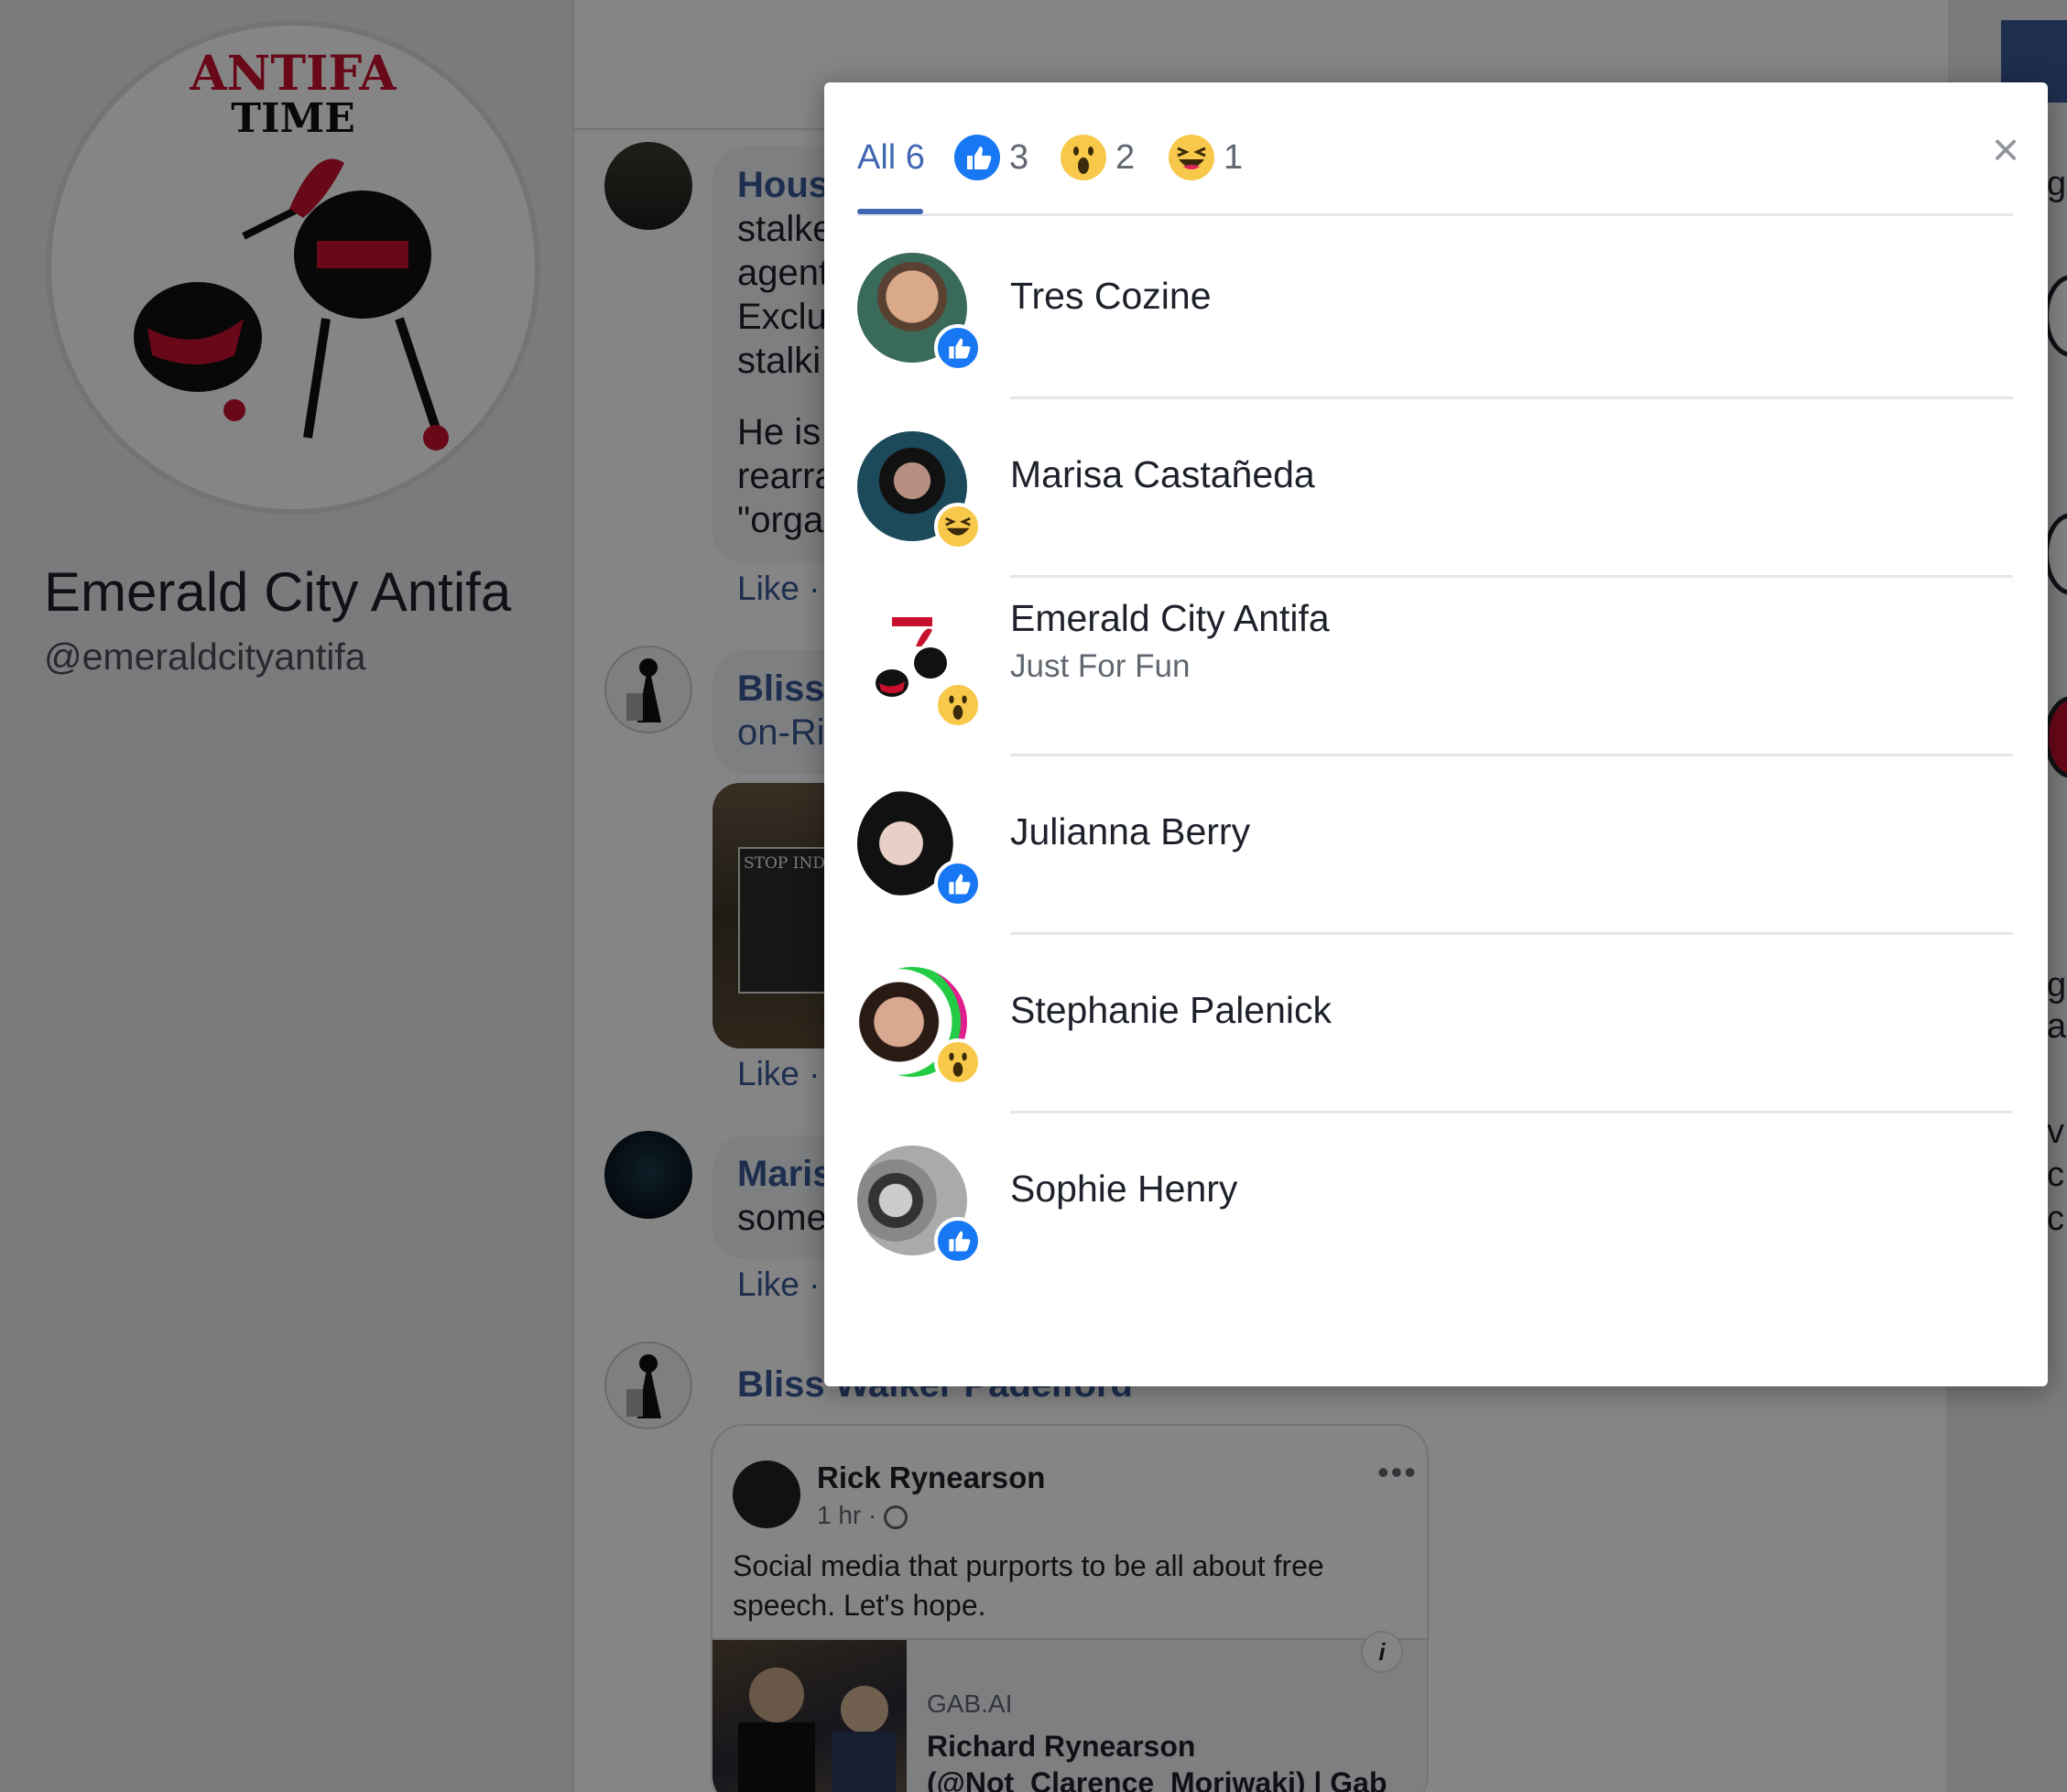 This screenshot has width=2067, height=1792. I want to click on reactor-subtitle: Just For Fun, so click(1100, 666).